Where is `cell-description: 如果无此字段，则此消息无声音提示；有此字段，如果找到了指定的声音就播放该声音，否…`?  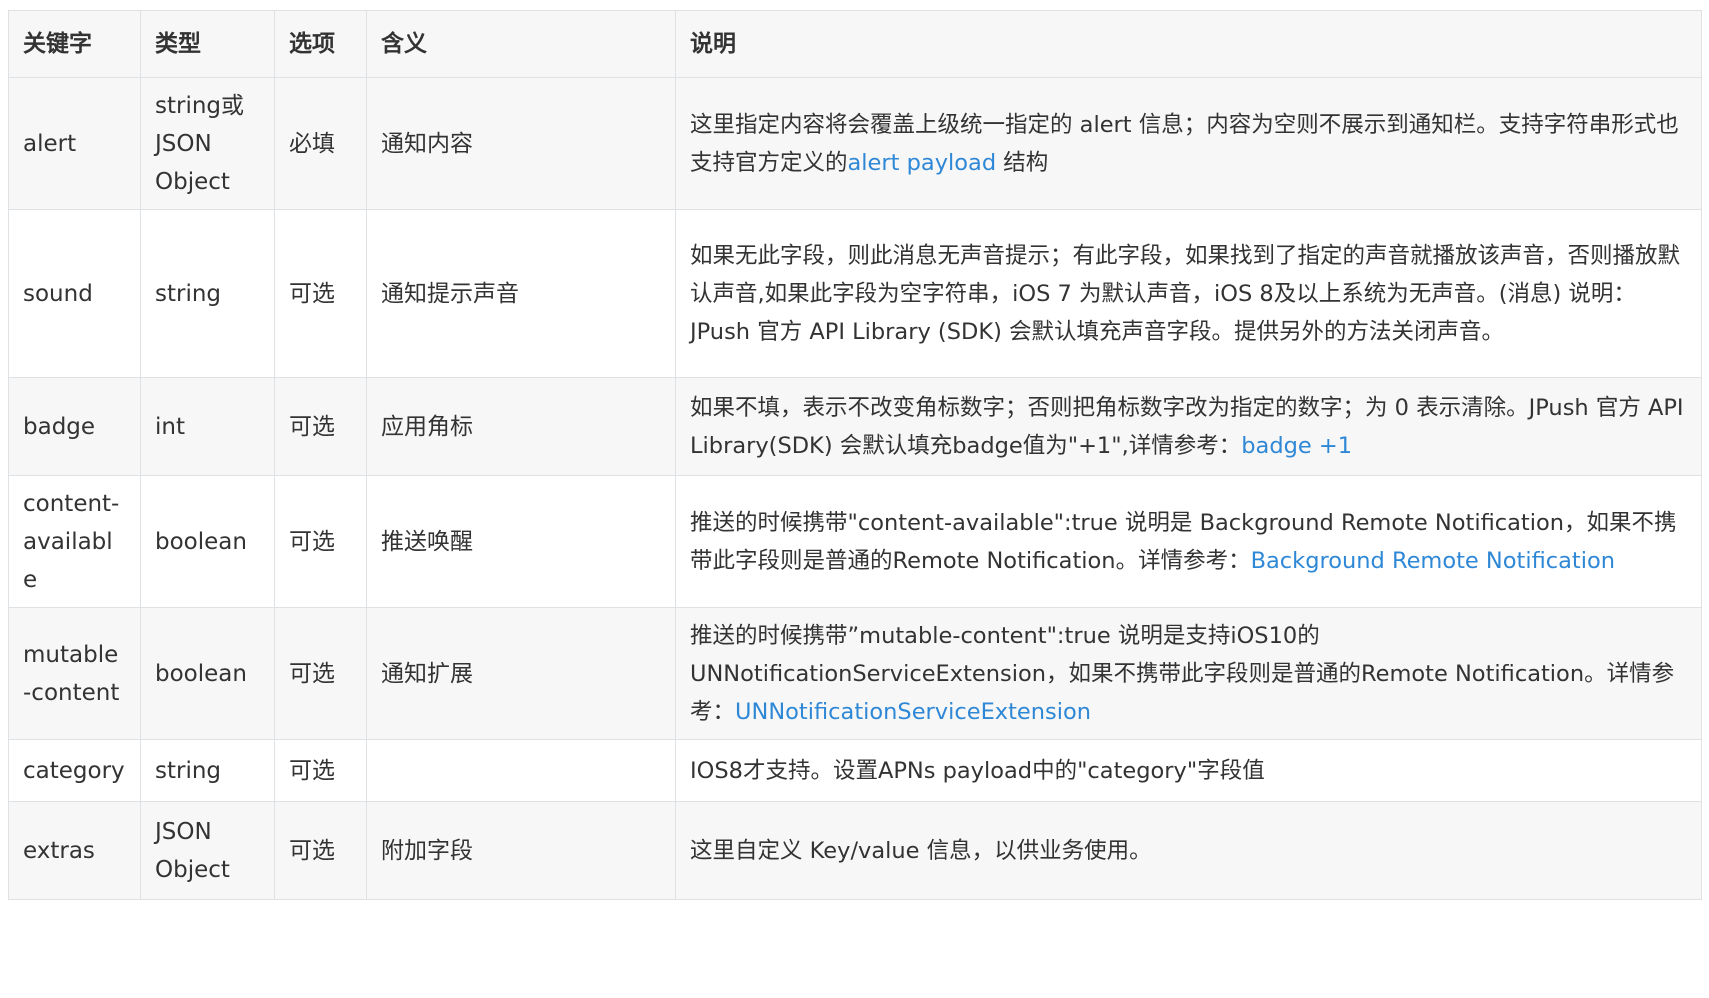
cell-description: 如果无此字段，则此消息无声音提示；有此字段，如果找到了指定的声音就播放该声音，否… is located at coordinates (1188, 293).